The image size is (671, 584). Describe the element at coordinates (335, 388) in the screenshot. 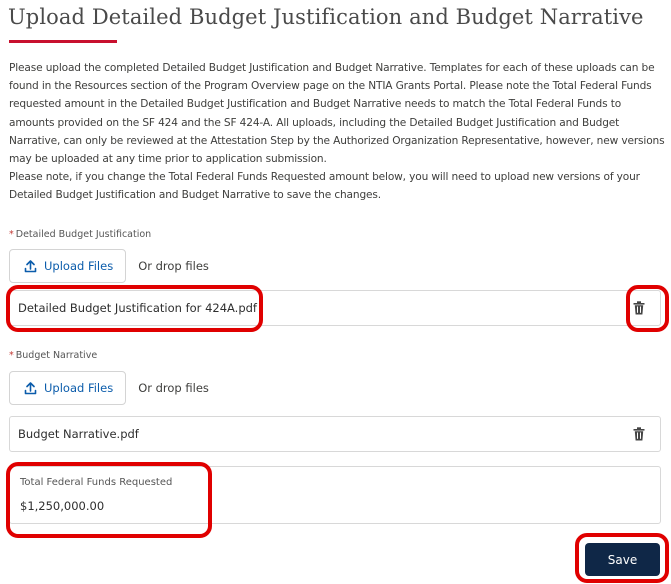

I see `narrative-dropzone: Upload Files Or drop files` at that location.